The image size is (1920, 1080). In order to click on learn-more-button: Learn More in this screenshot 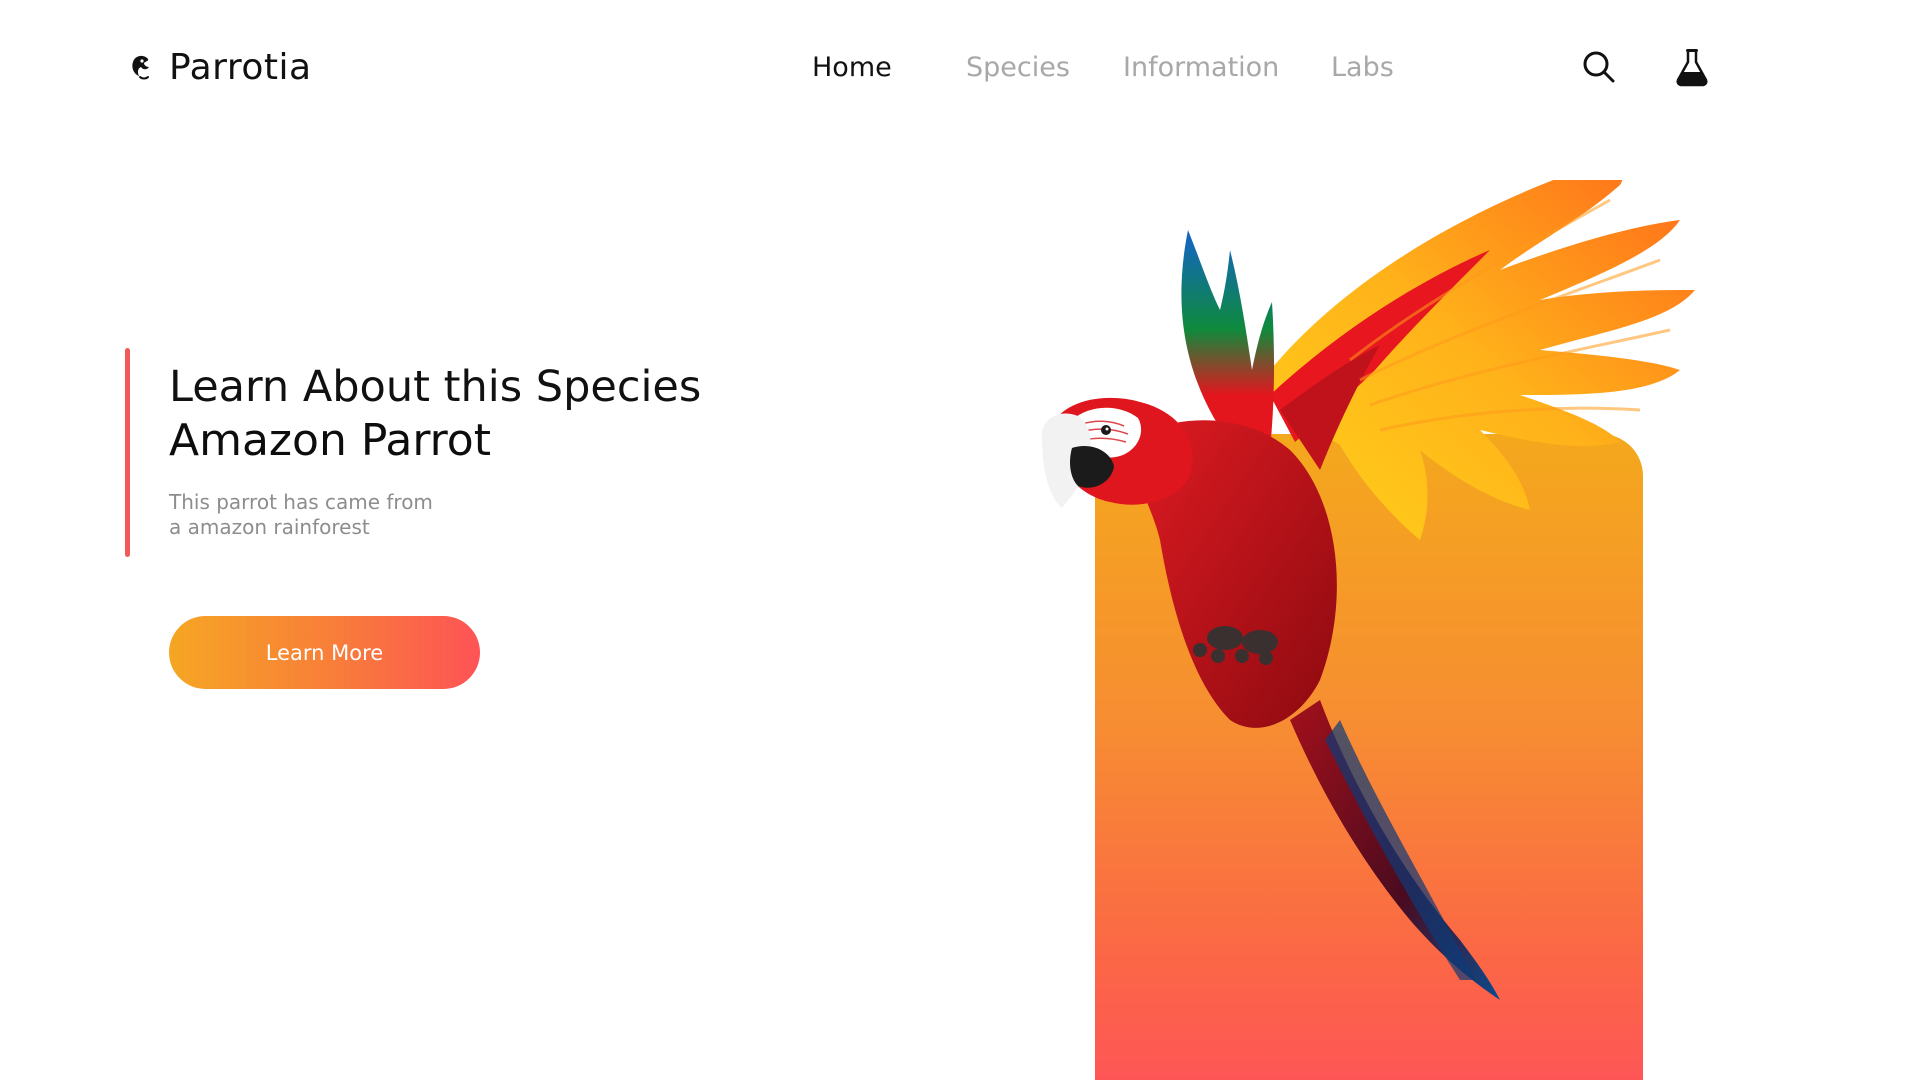, I will do `click(324, 652)`.